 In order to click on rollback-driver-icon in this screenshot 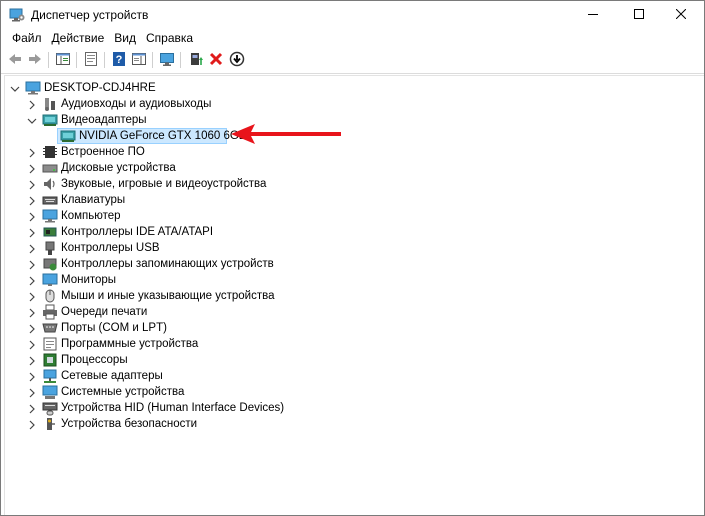, I will do `click(237, 60)`.